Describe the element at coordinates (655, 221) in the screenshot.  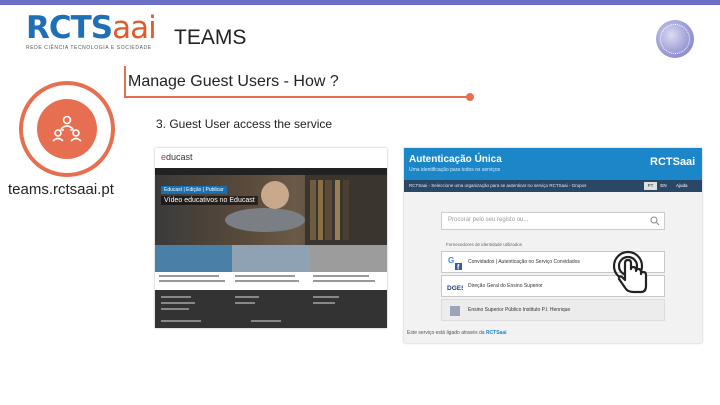
I see `search-icon` at that location.